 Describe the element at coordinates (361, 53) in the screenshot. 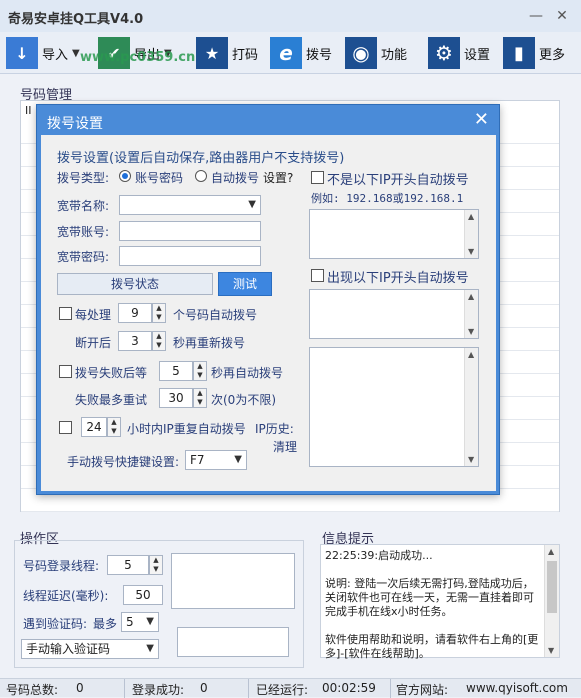

I see `disc-icon: ◉` at that location.